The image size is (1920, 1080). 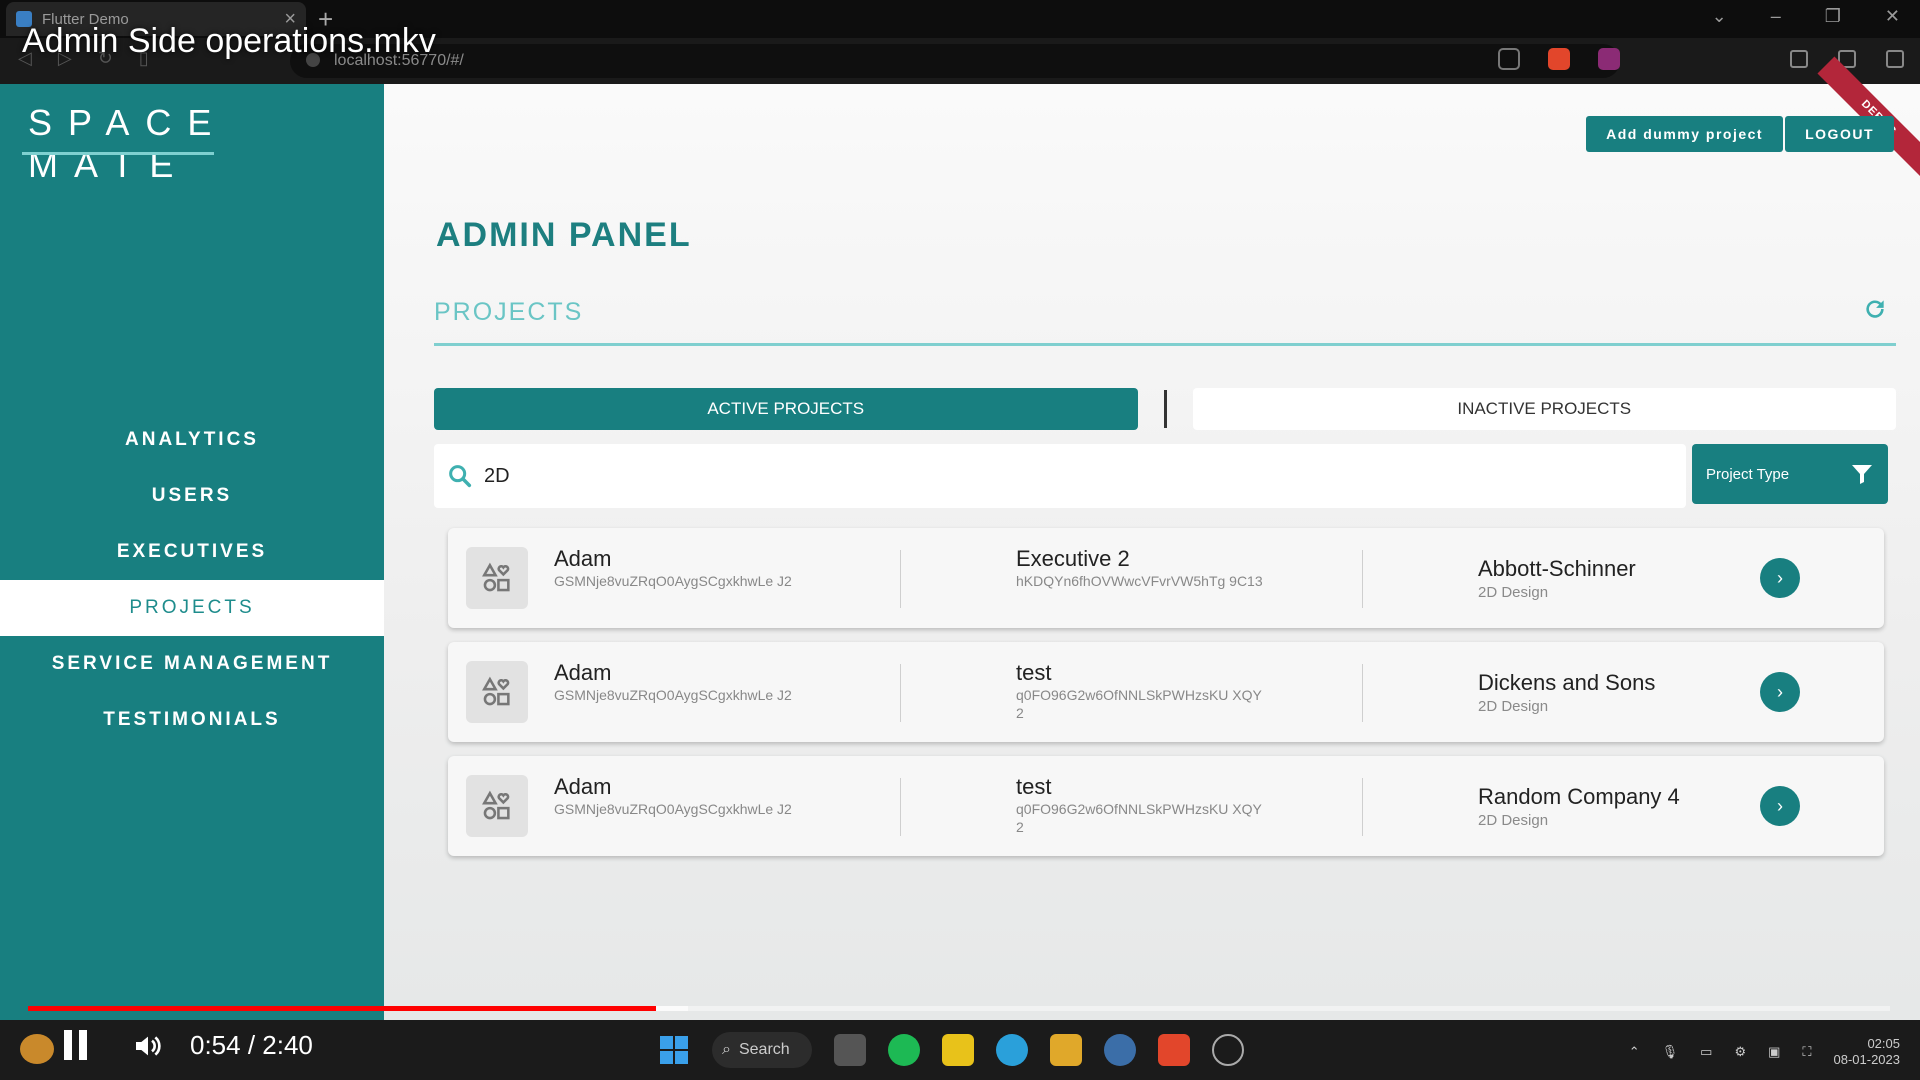 I want to click on share-icon, so click(x=1509, y=59).